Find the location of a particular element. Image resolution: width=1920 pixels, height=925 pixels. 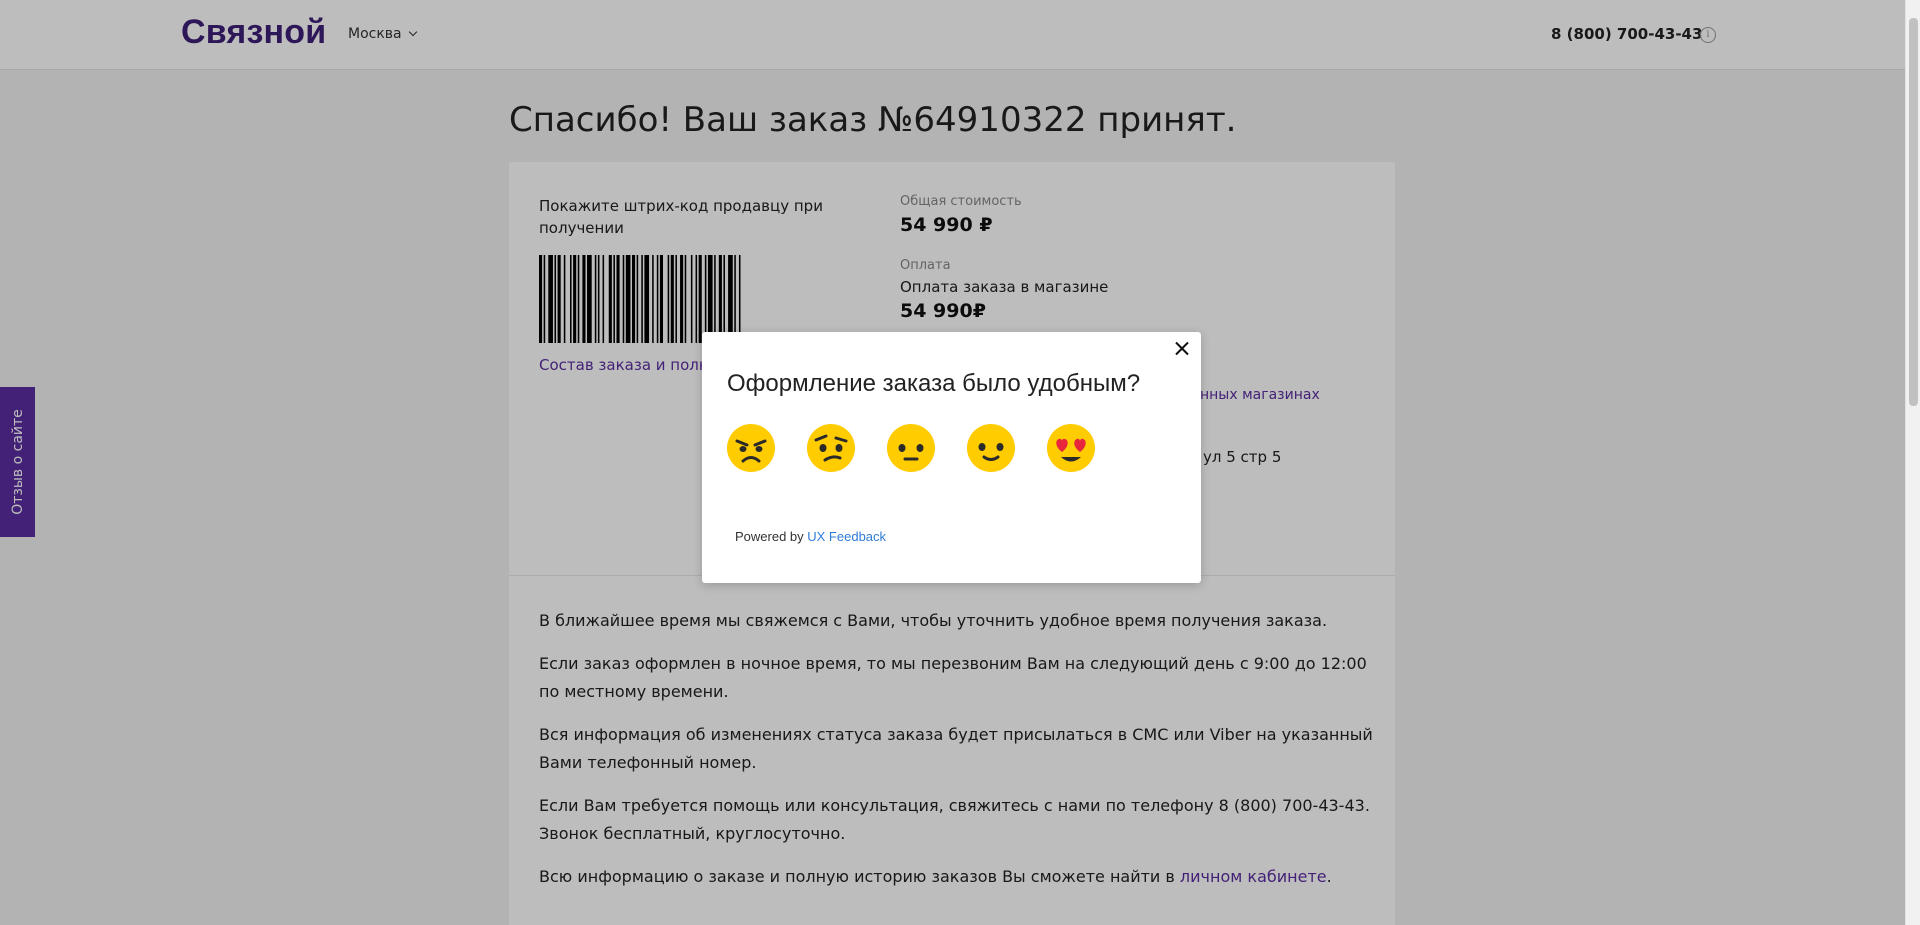

close-icon is located at coordinates (1182, 349).